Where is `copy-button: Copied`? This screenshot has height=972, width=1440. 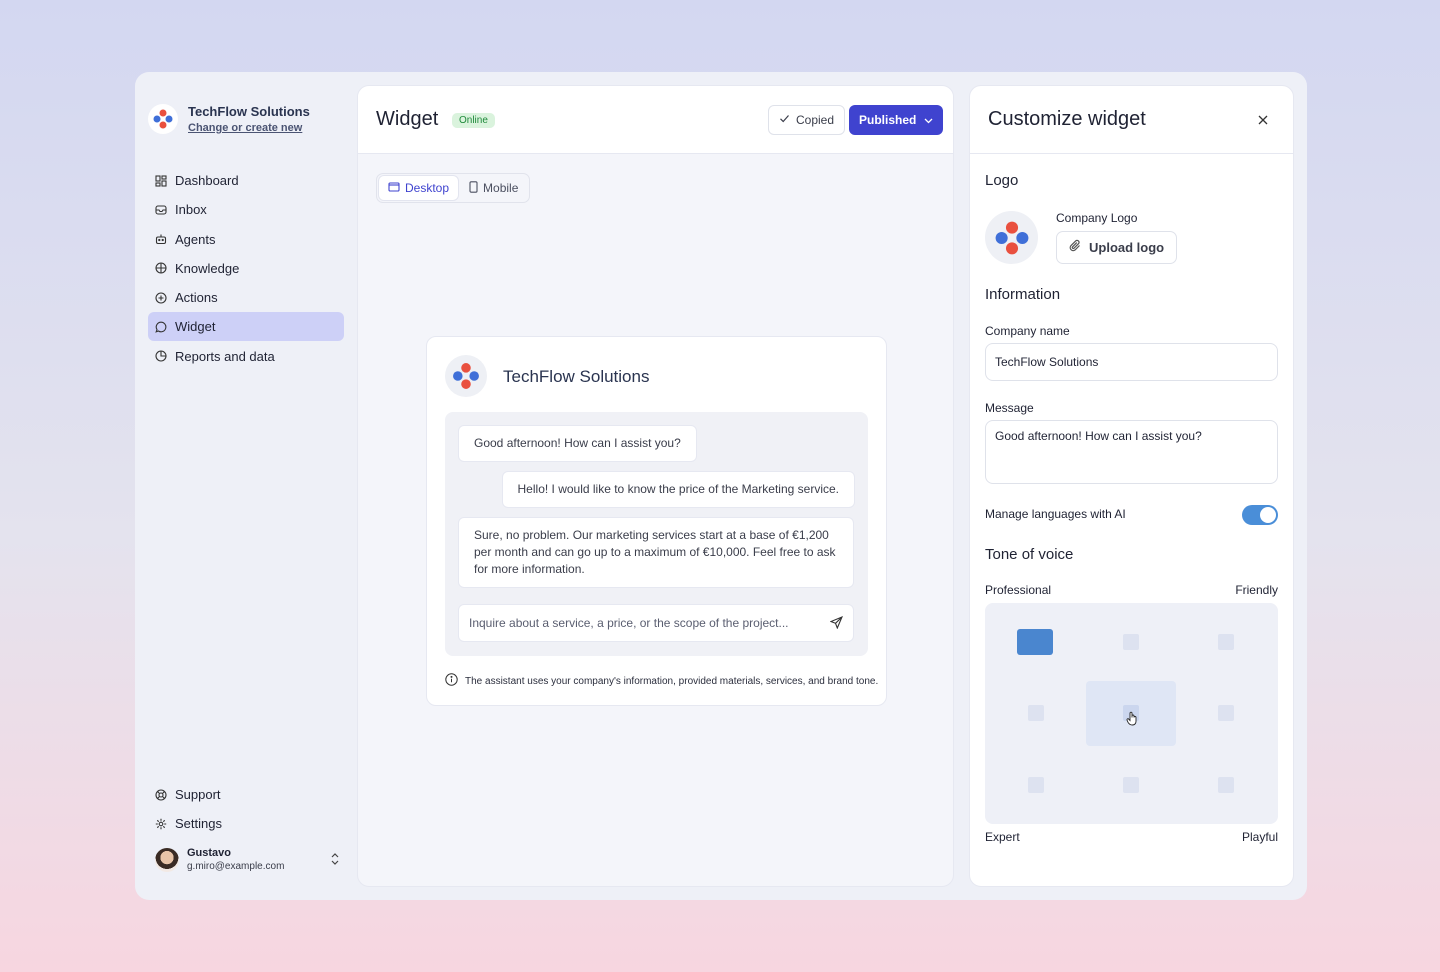 copy-button: Copied is located at coordinates (807, 120).